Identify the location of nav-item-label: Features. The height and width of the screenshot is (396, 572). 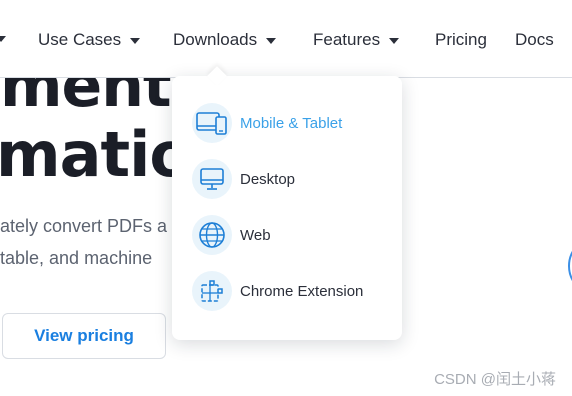
(347, 39).